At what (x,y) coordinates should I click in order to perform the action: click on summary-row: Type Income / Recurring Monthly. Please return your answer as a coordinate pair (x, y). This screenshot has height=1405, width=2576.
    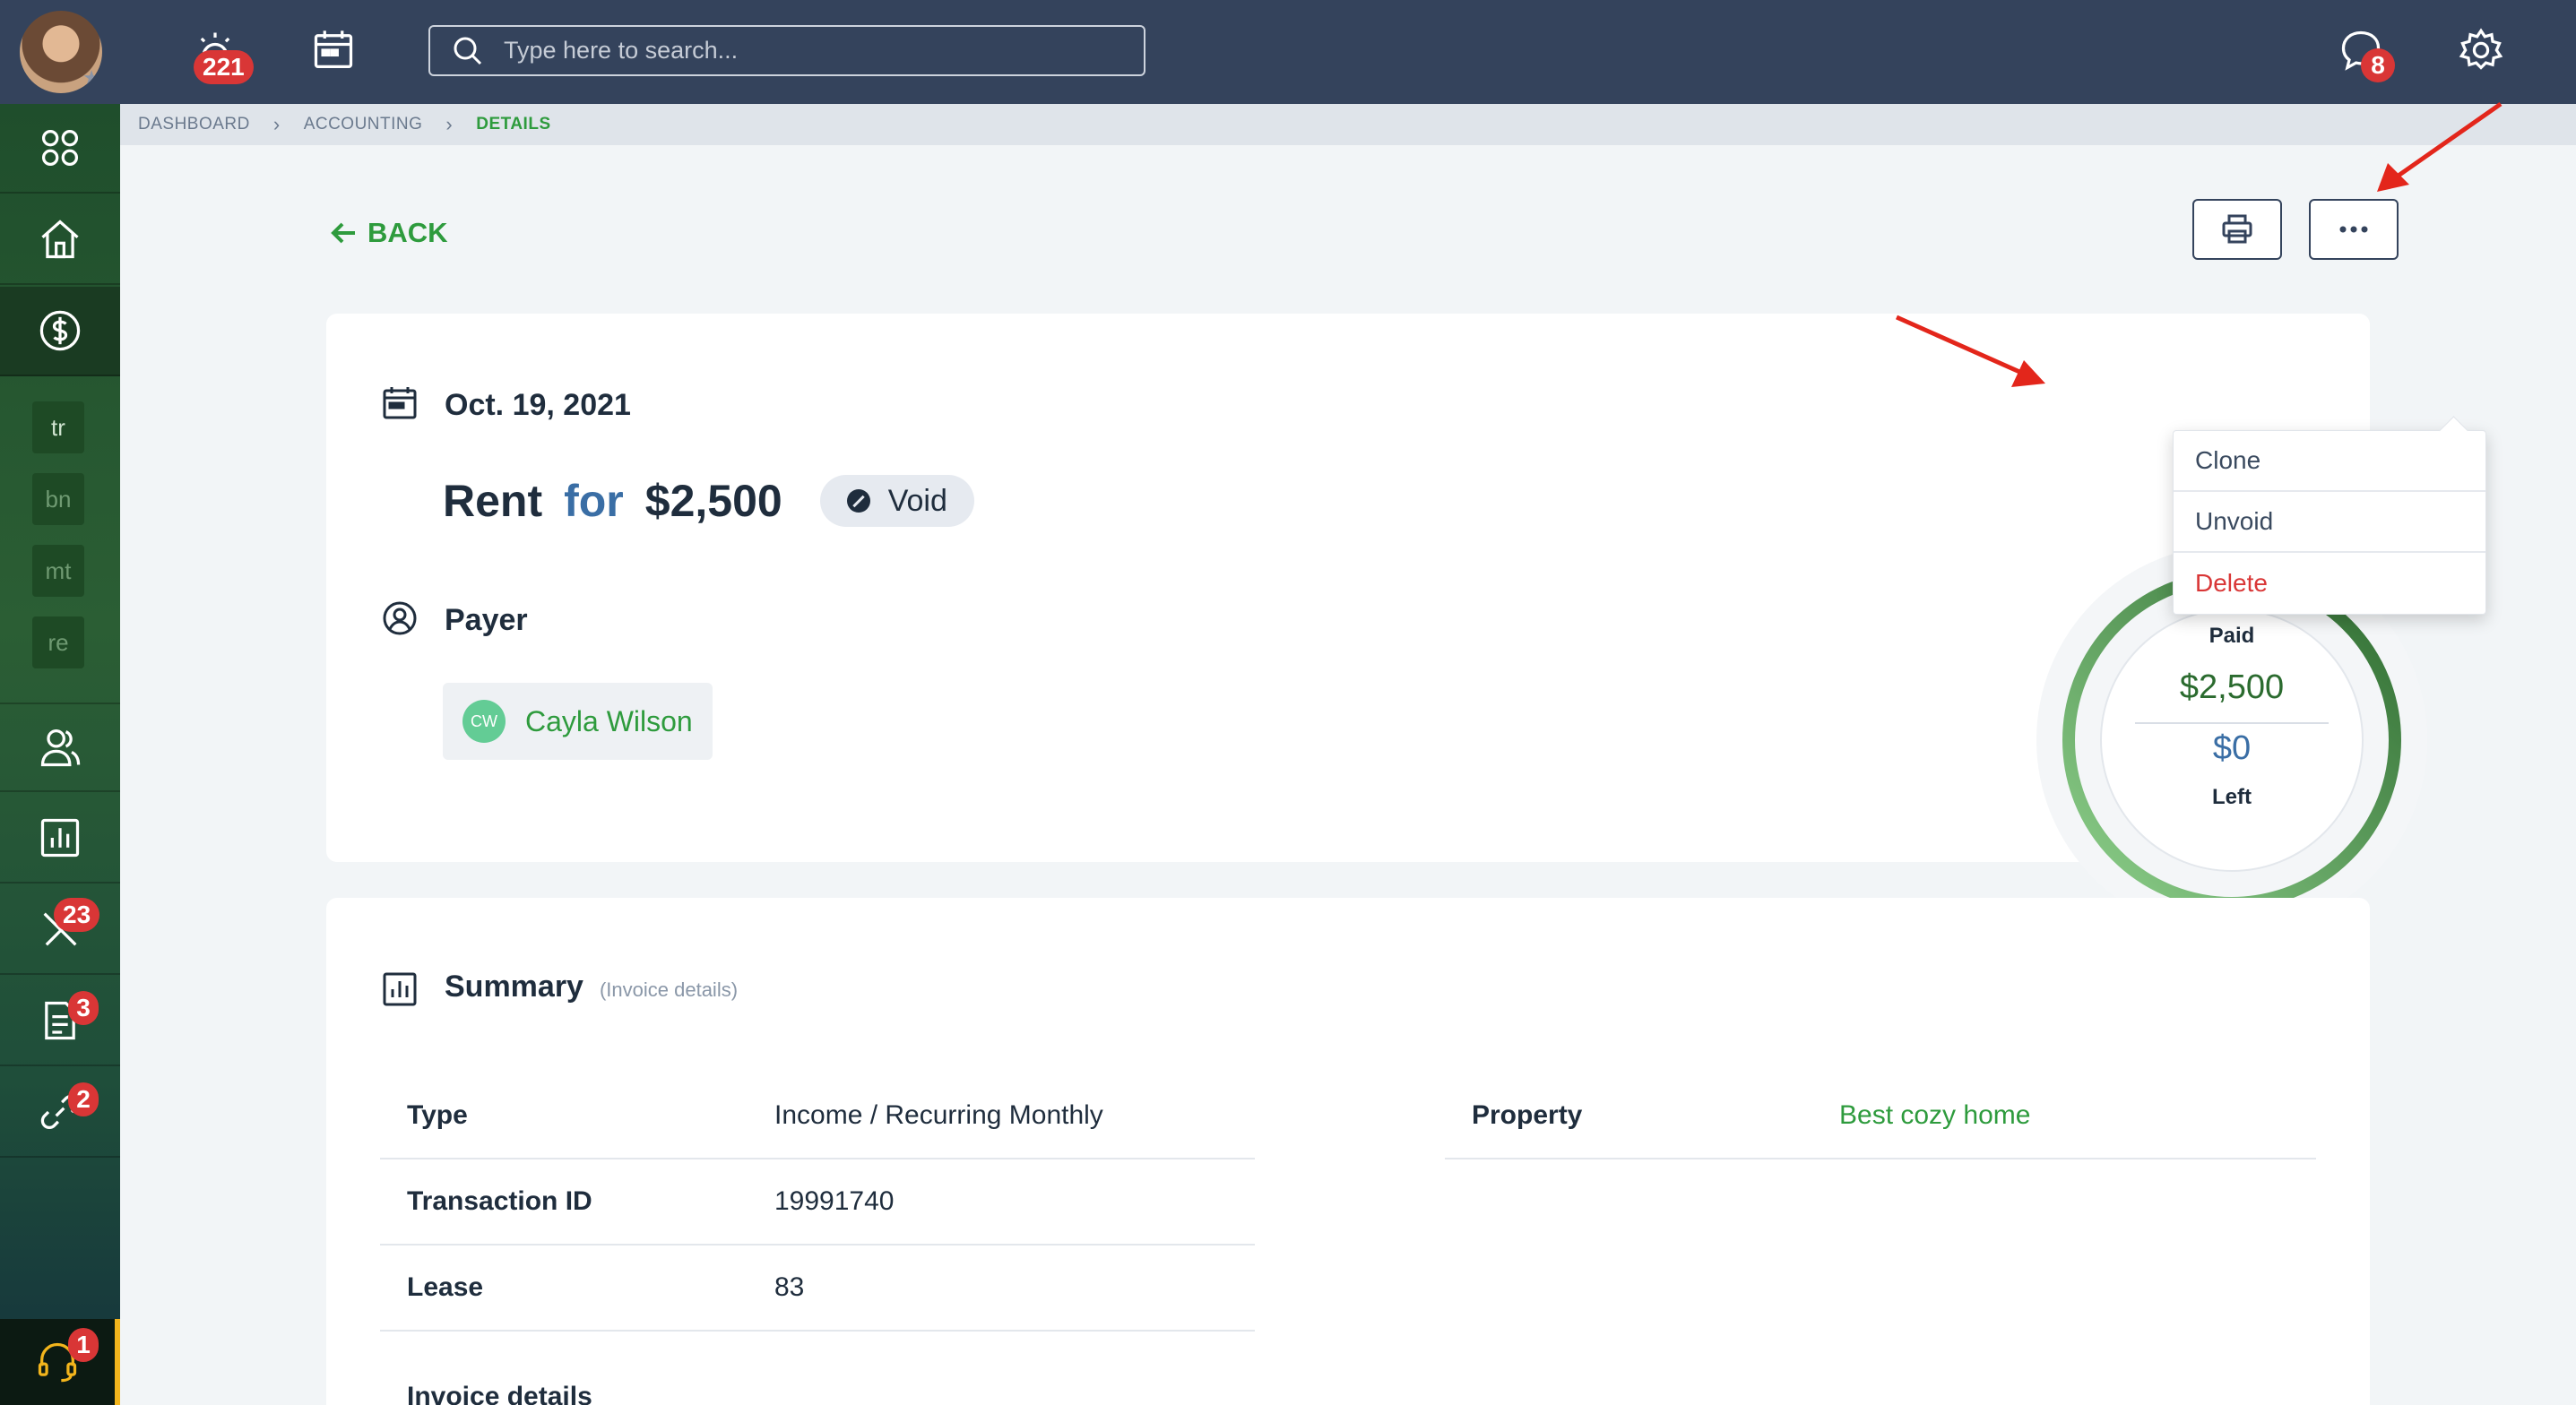
    Looking at the image, I should click on (817, 1116).